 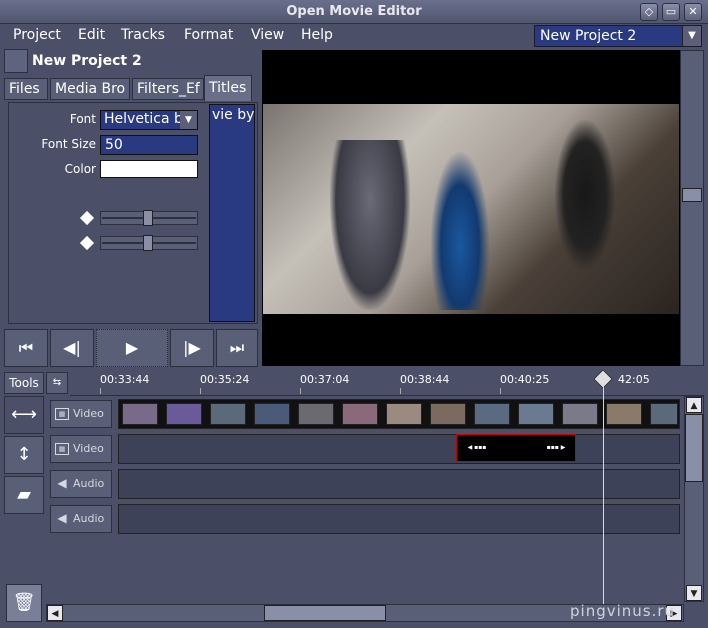 What do you see at coordinates (87, 61) in the screenshot?
I see `project-name: New Project 2` at bounding box center [87, 61].